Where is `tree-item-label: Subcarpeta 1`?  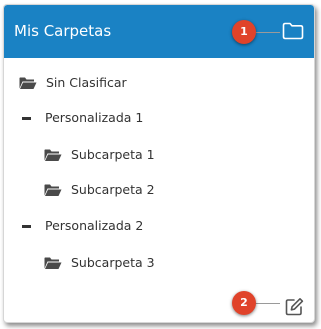
tree-item-label: Subcarpeta 1 is located at coordinates (113, 154).